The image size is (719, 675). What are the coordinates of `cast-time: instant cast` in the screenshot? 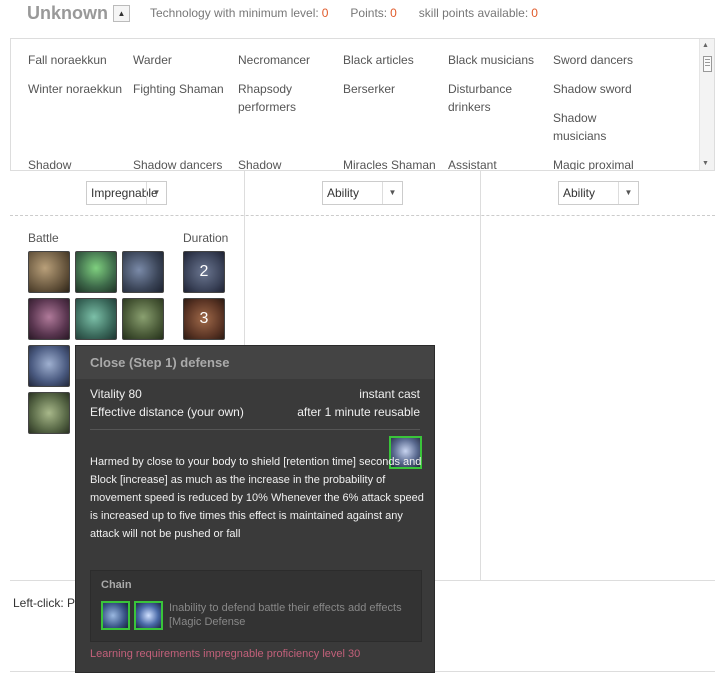 It's located at (389, 394).